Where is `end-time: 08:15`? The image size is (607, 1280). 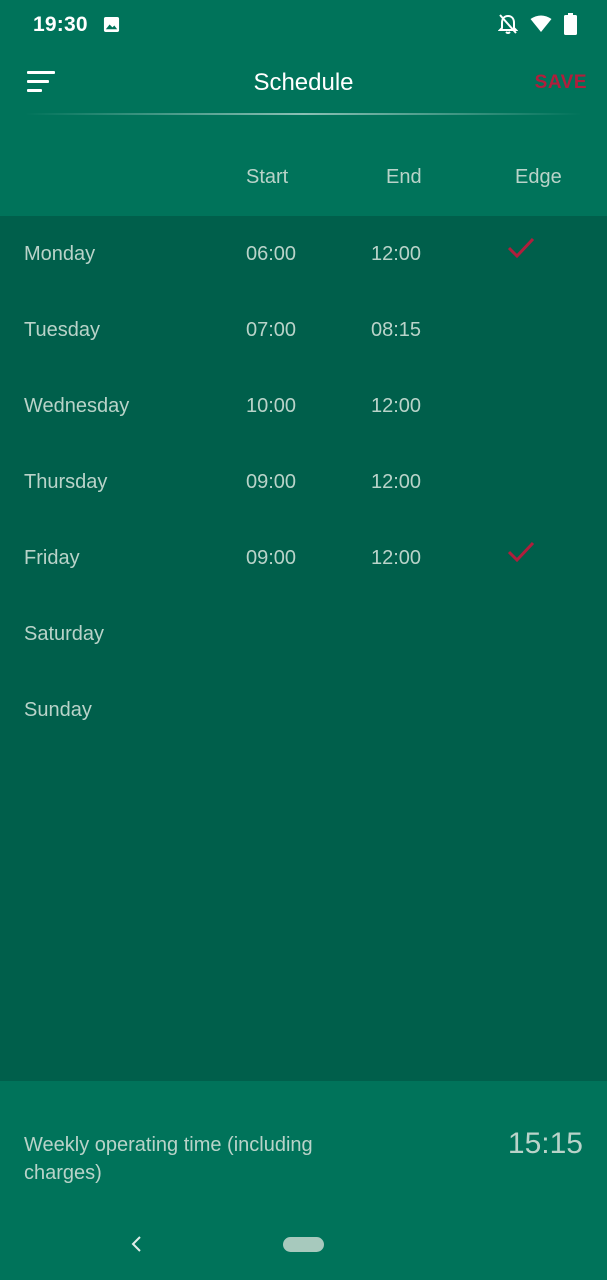
end-time: 08:15 is located at coordinates (396, 330).